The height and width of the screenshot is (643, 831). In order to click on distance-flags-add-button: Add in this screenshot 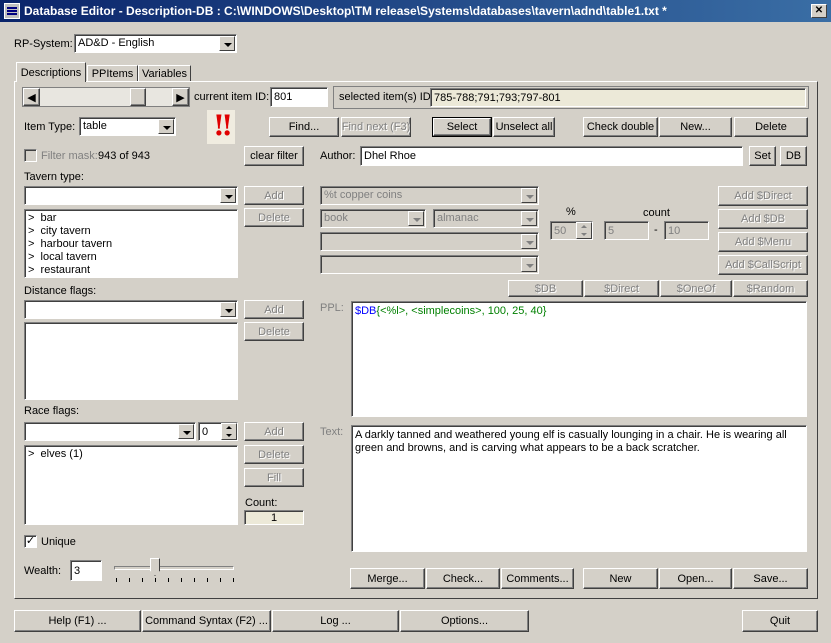, I will do `click(274, 309)`.